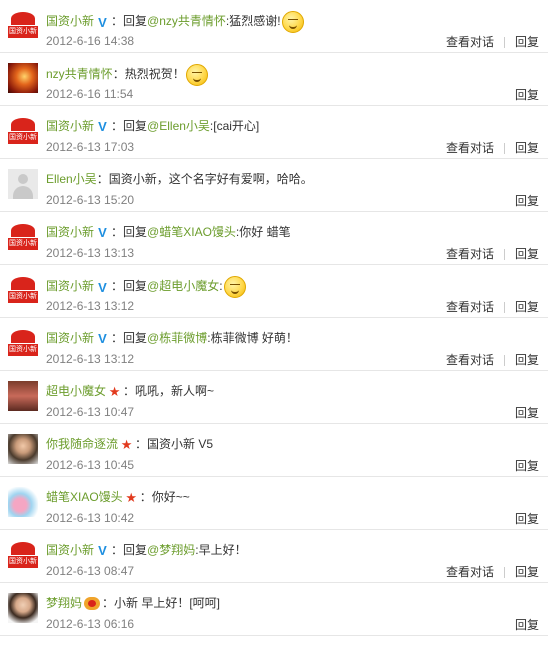 The height and width of the screenshot is (648, 548). I want to click on comment-text: ：国资小新，这个名字好有爱啊，哈哈。, so click(204, 179).